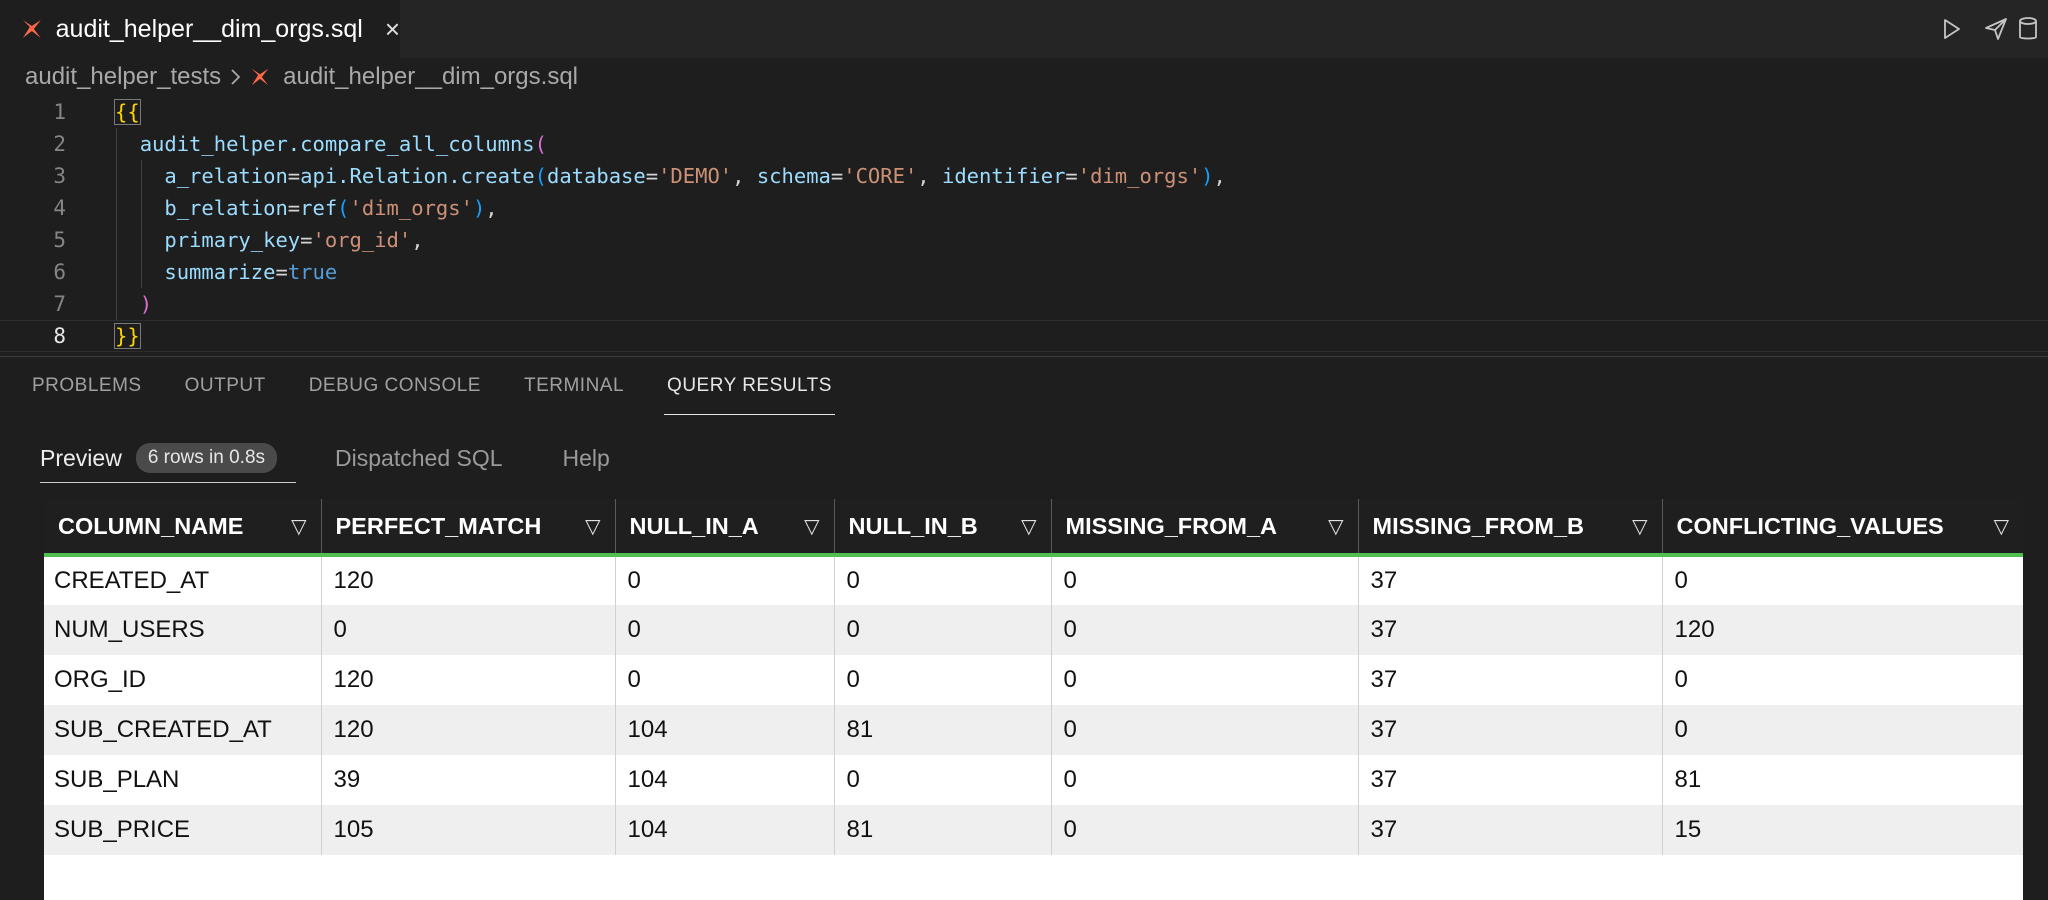  What do you see at coordinates (123, 77) in the screenshot?
I see `breadcrumb-folder: audit_helper_tests` at bounding box center [123, 77].